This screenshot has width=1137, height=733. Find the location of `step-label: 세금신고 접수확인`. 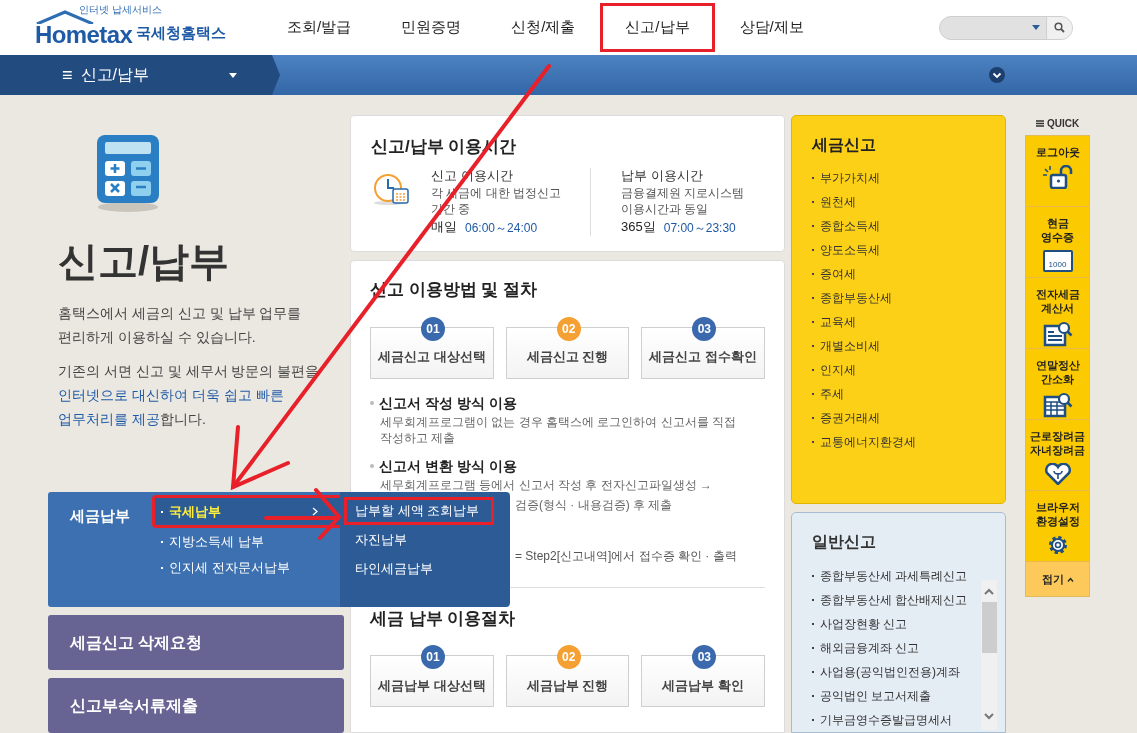

step-label: 세금신고 접수확인 is located at coordinates (703, 357).